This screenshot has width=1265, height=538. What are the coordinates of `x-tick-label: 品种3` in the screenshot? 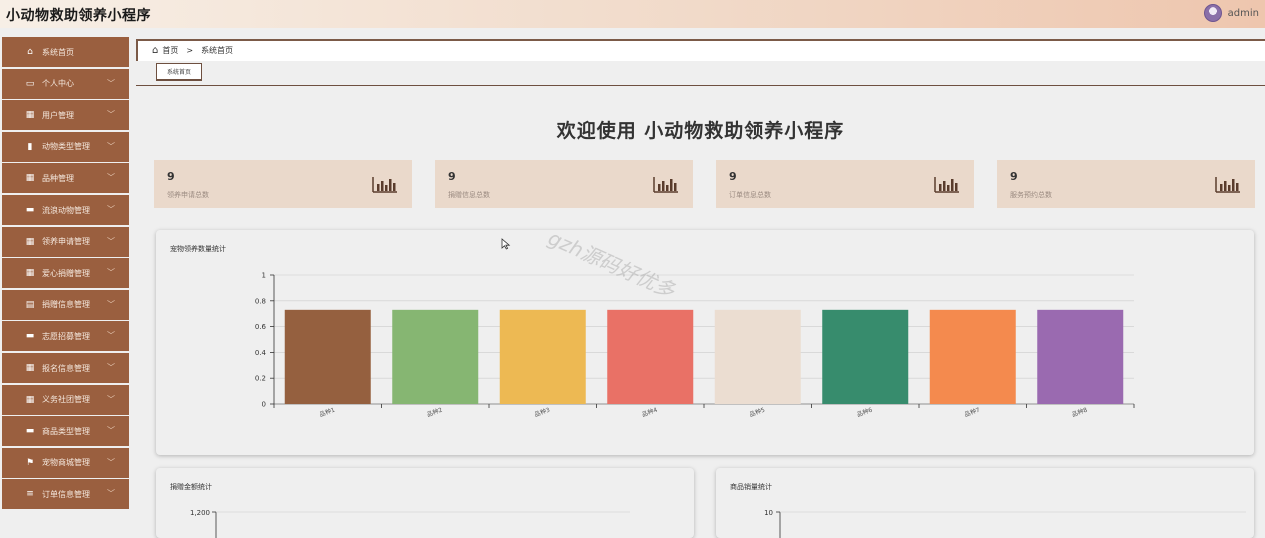 It's located at (542, 412).